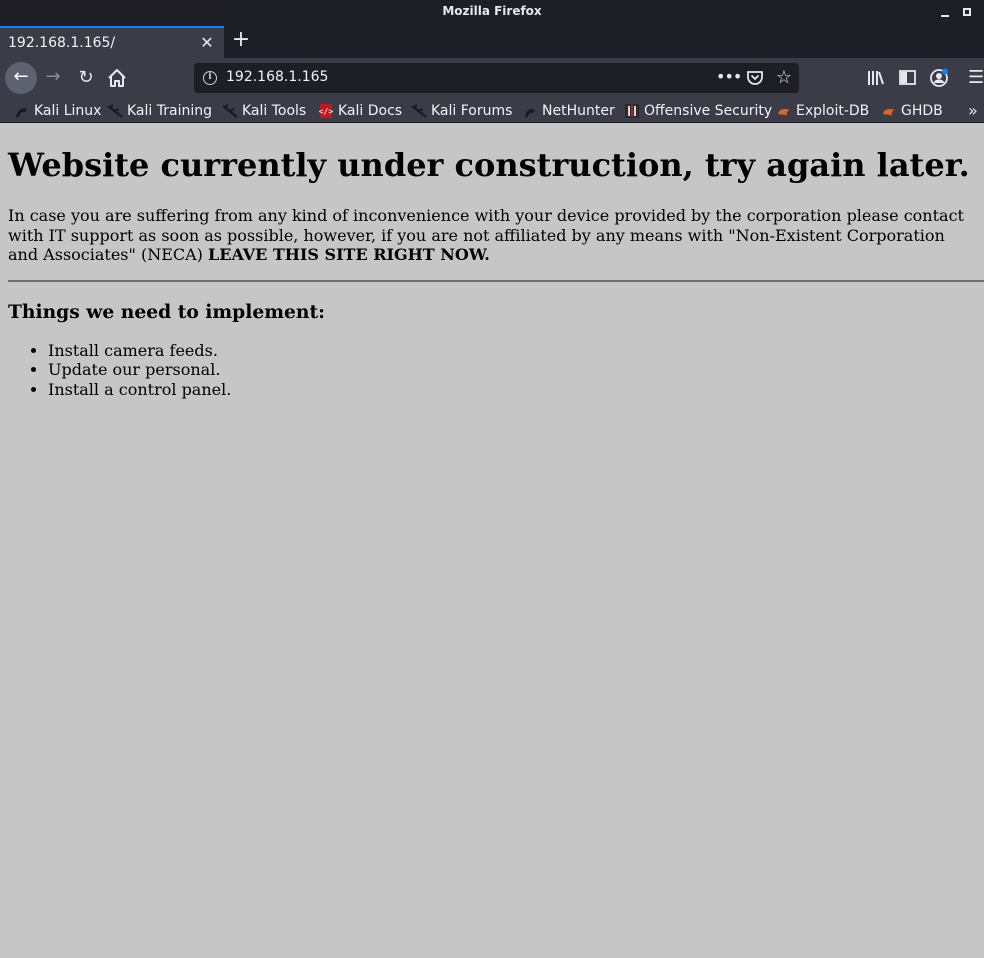 This screenshot has height=958, width=984. Describe the element at coordinates (908, 78) in the screenshot. I see `sidebar-toggle-icon` at that location.